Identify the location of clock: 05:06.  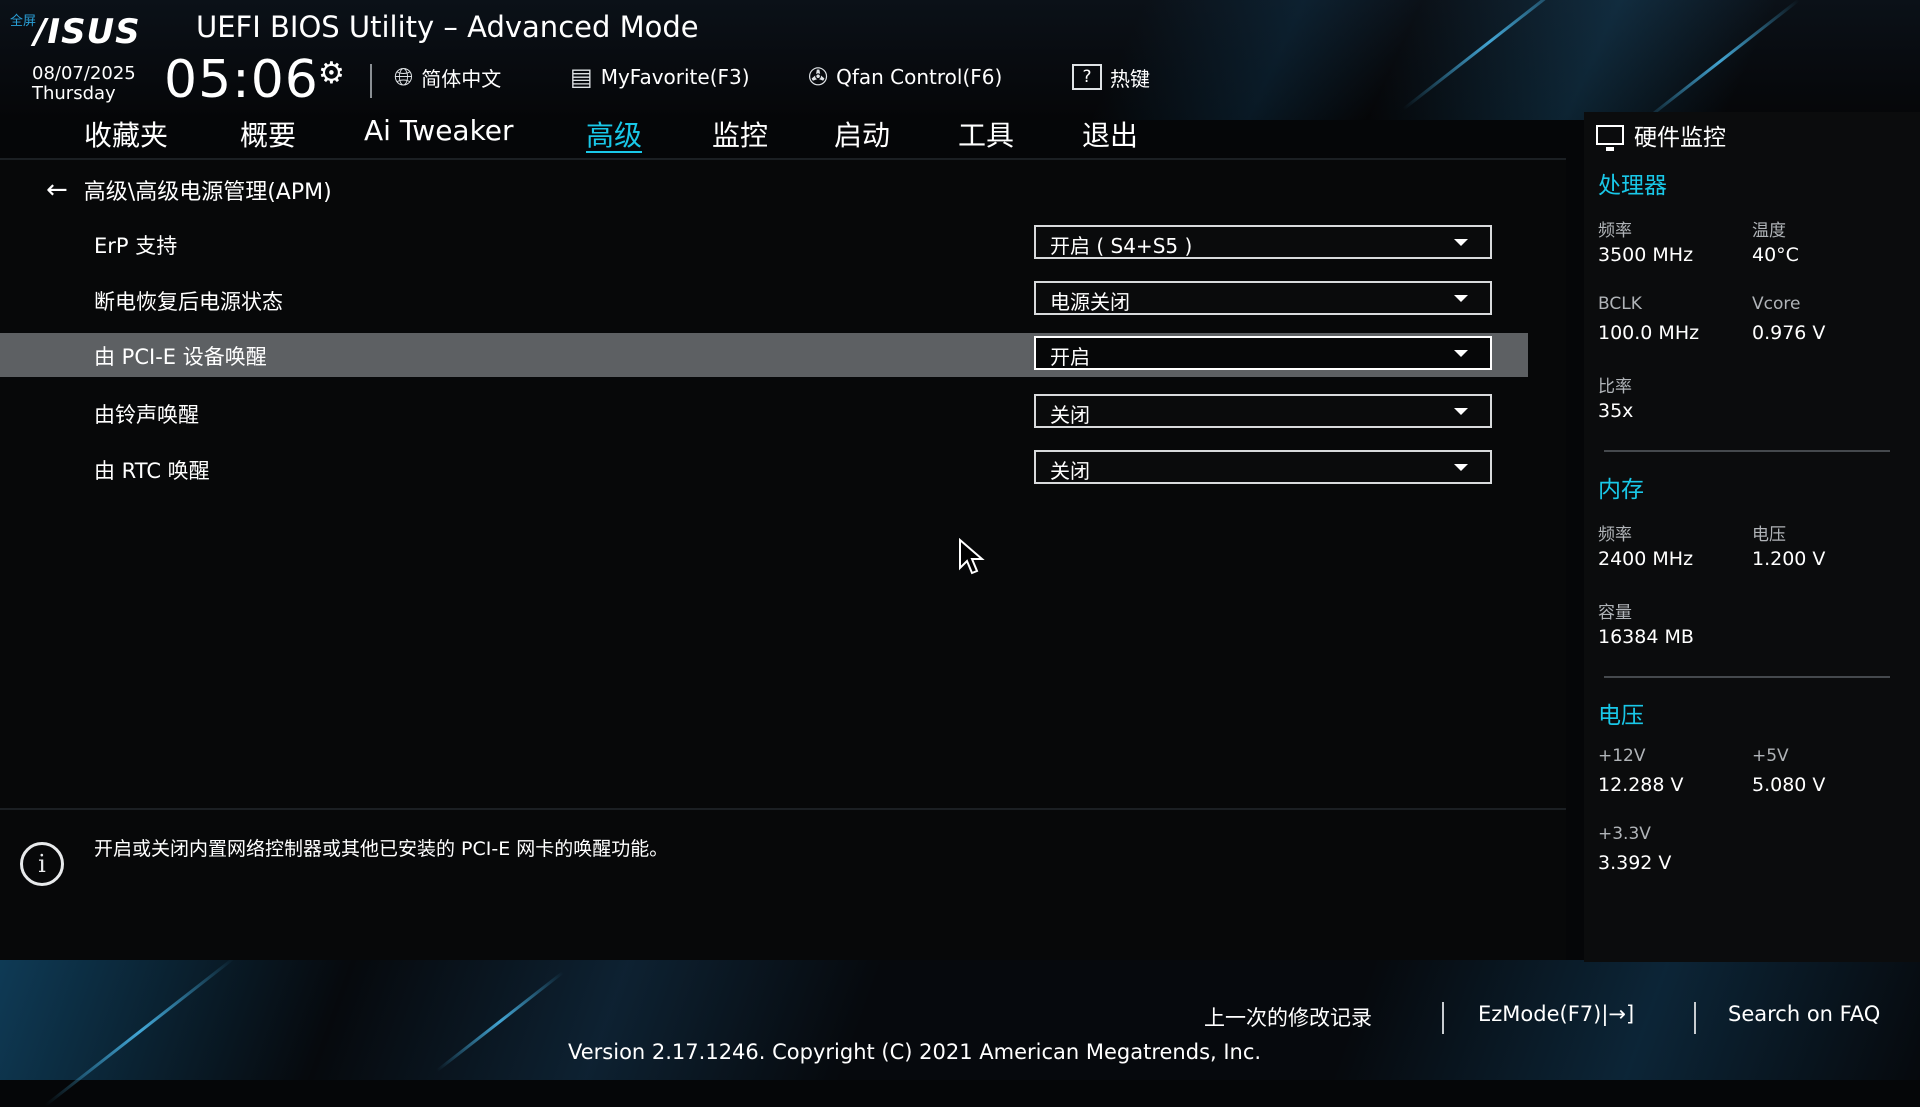
(241, 80).